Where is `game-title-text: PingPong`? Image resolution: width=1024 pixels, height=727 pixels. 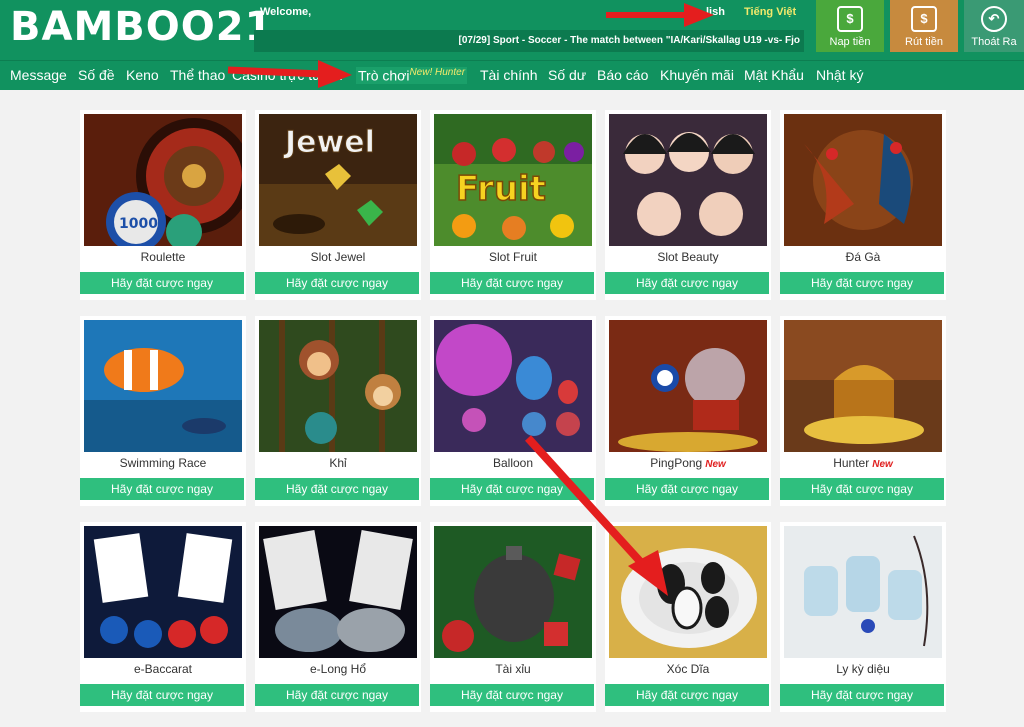 game-title-text: PingPong is located at coordinates (676, 463).